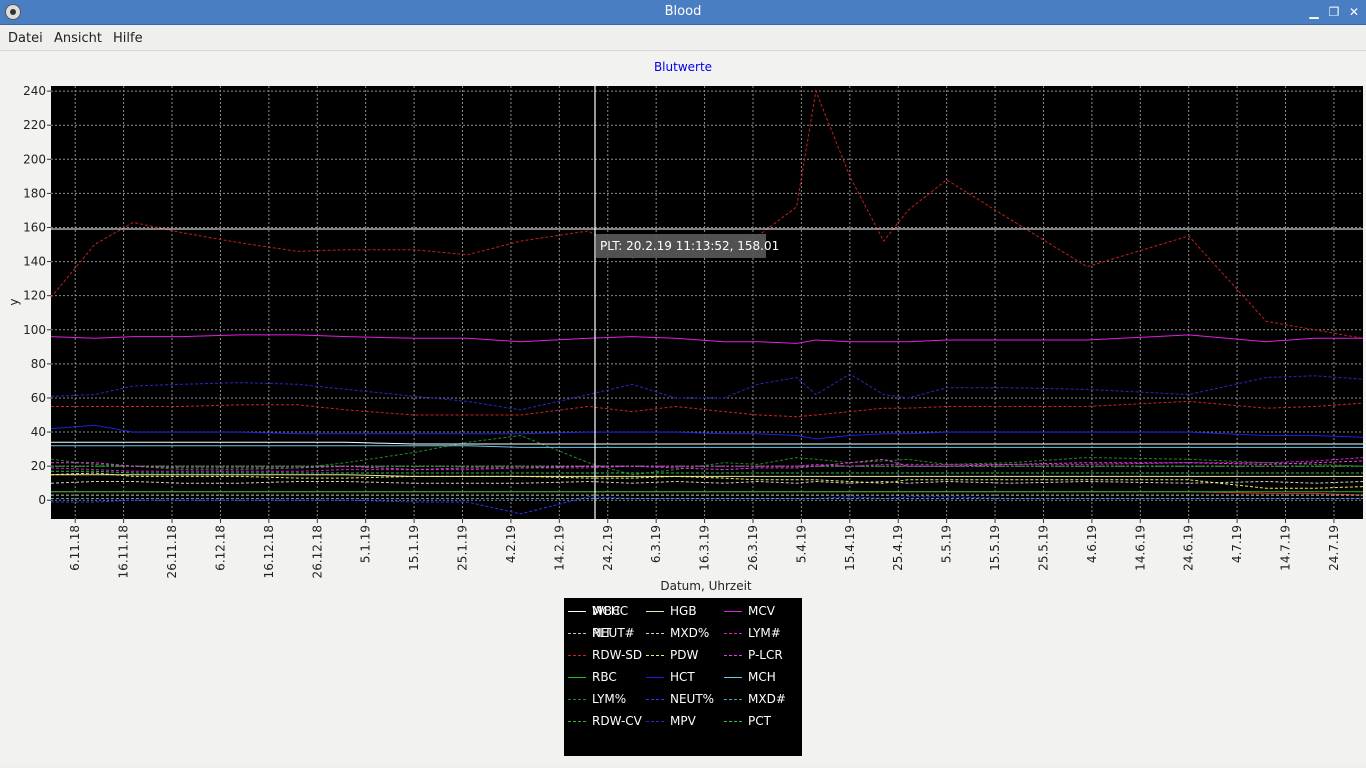 The height and width of the screenshot is (768, 1366). I want to click on legend-item: MPV, so click(682, 721).